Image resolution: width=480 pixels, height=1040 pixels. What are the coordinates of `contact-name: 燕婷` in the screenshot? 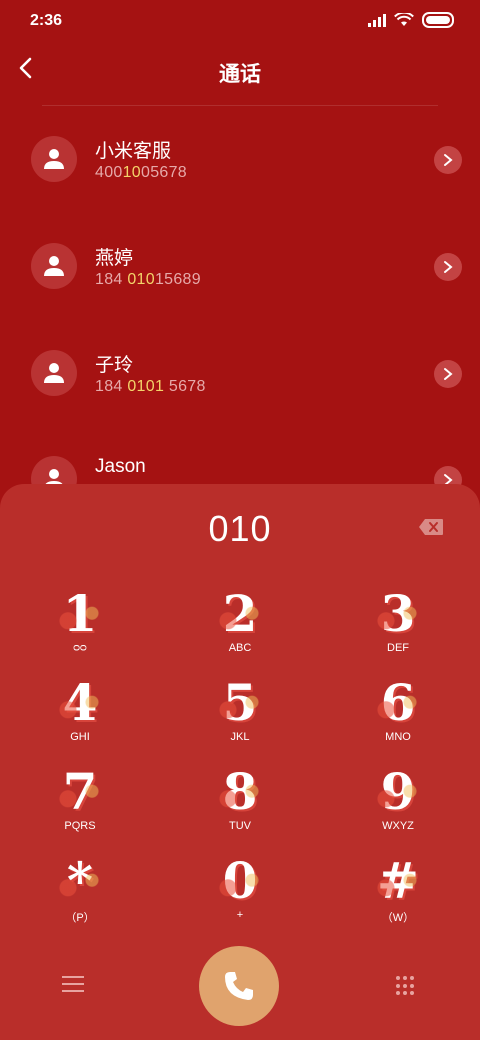 It's located at (114, 258).